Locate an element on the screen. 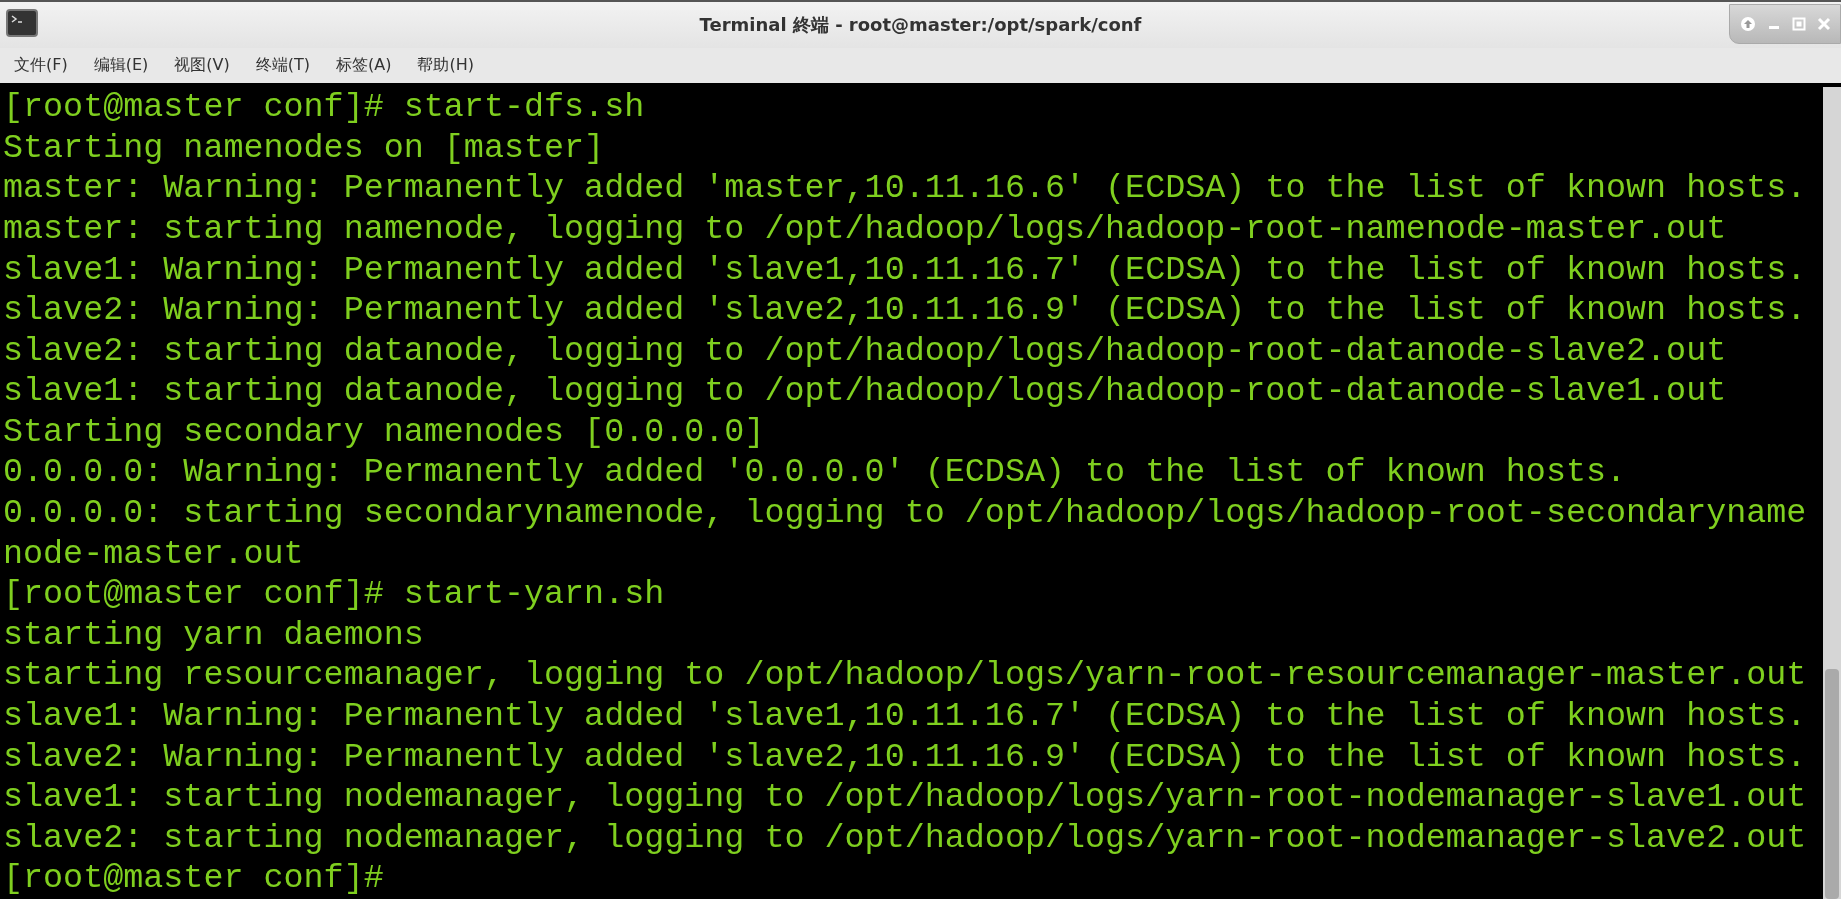  terminal-line: [root@master conf]# is located at coordinates (193, 878).